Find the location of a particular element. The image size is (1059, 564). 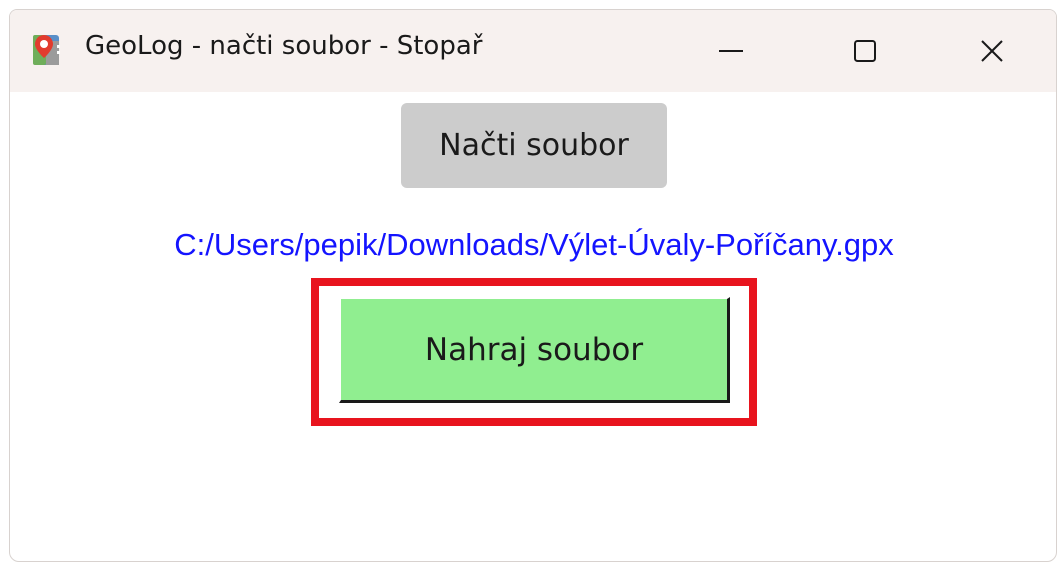

title-bar: GeoLog - načti soubor - Stopař is located at coordinates (533, 51).